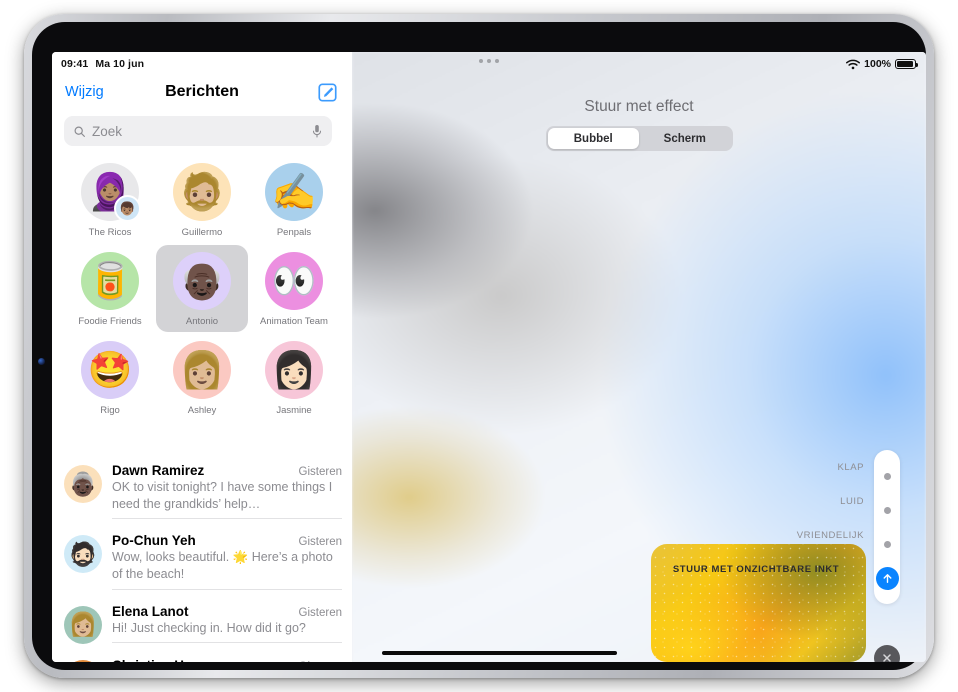 The height and width of the screenshot is (692, 958). I want to click on pinned-conversation-label: Ashley, so click(202, 410).